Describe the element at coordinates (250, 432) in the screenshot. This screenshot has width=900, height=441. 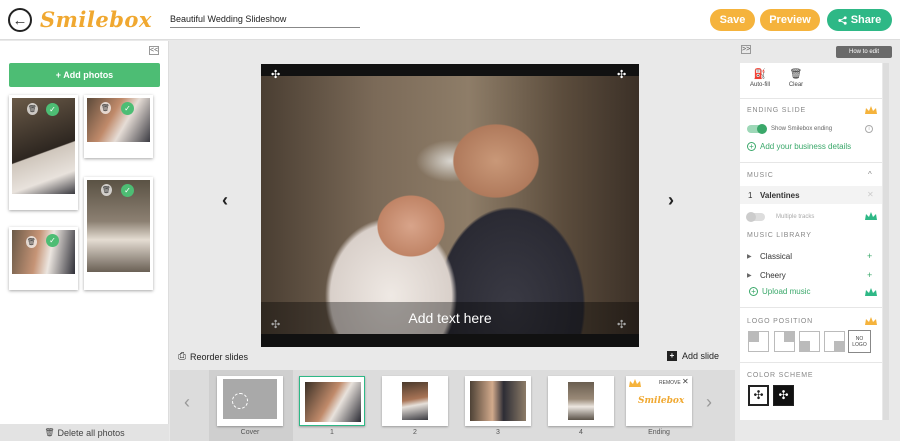
I see `slide-label: Cover` at that location.